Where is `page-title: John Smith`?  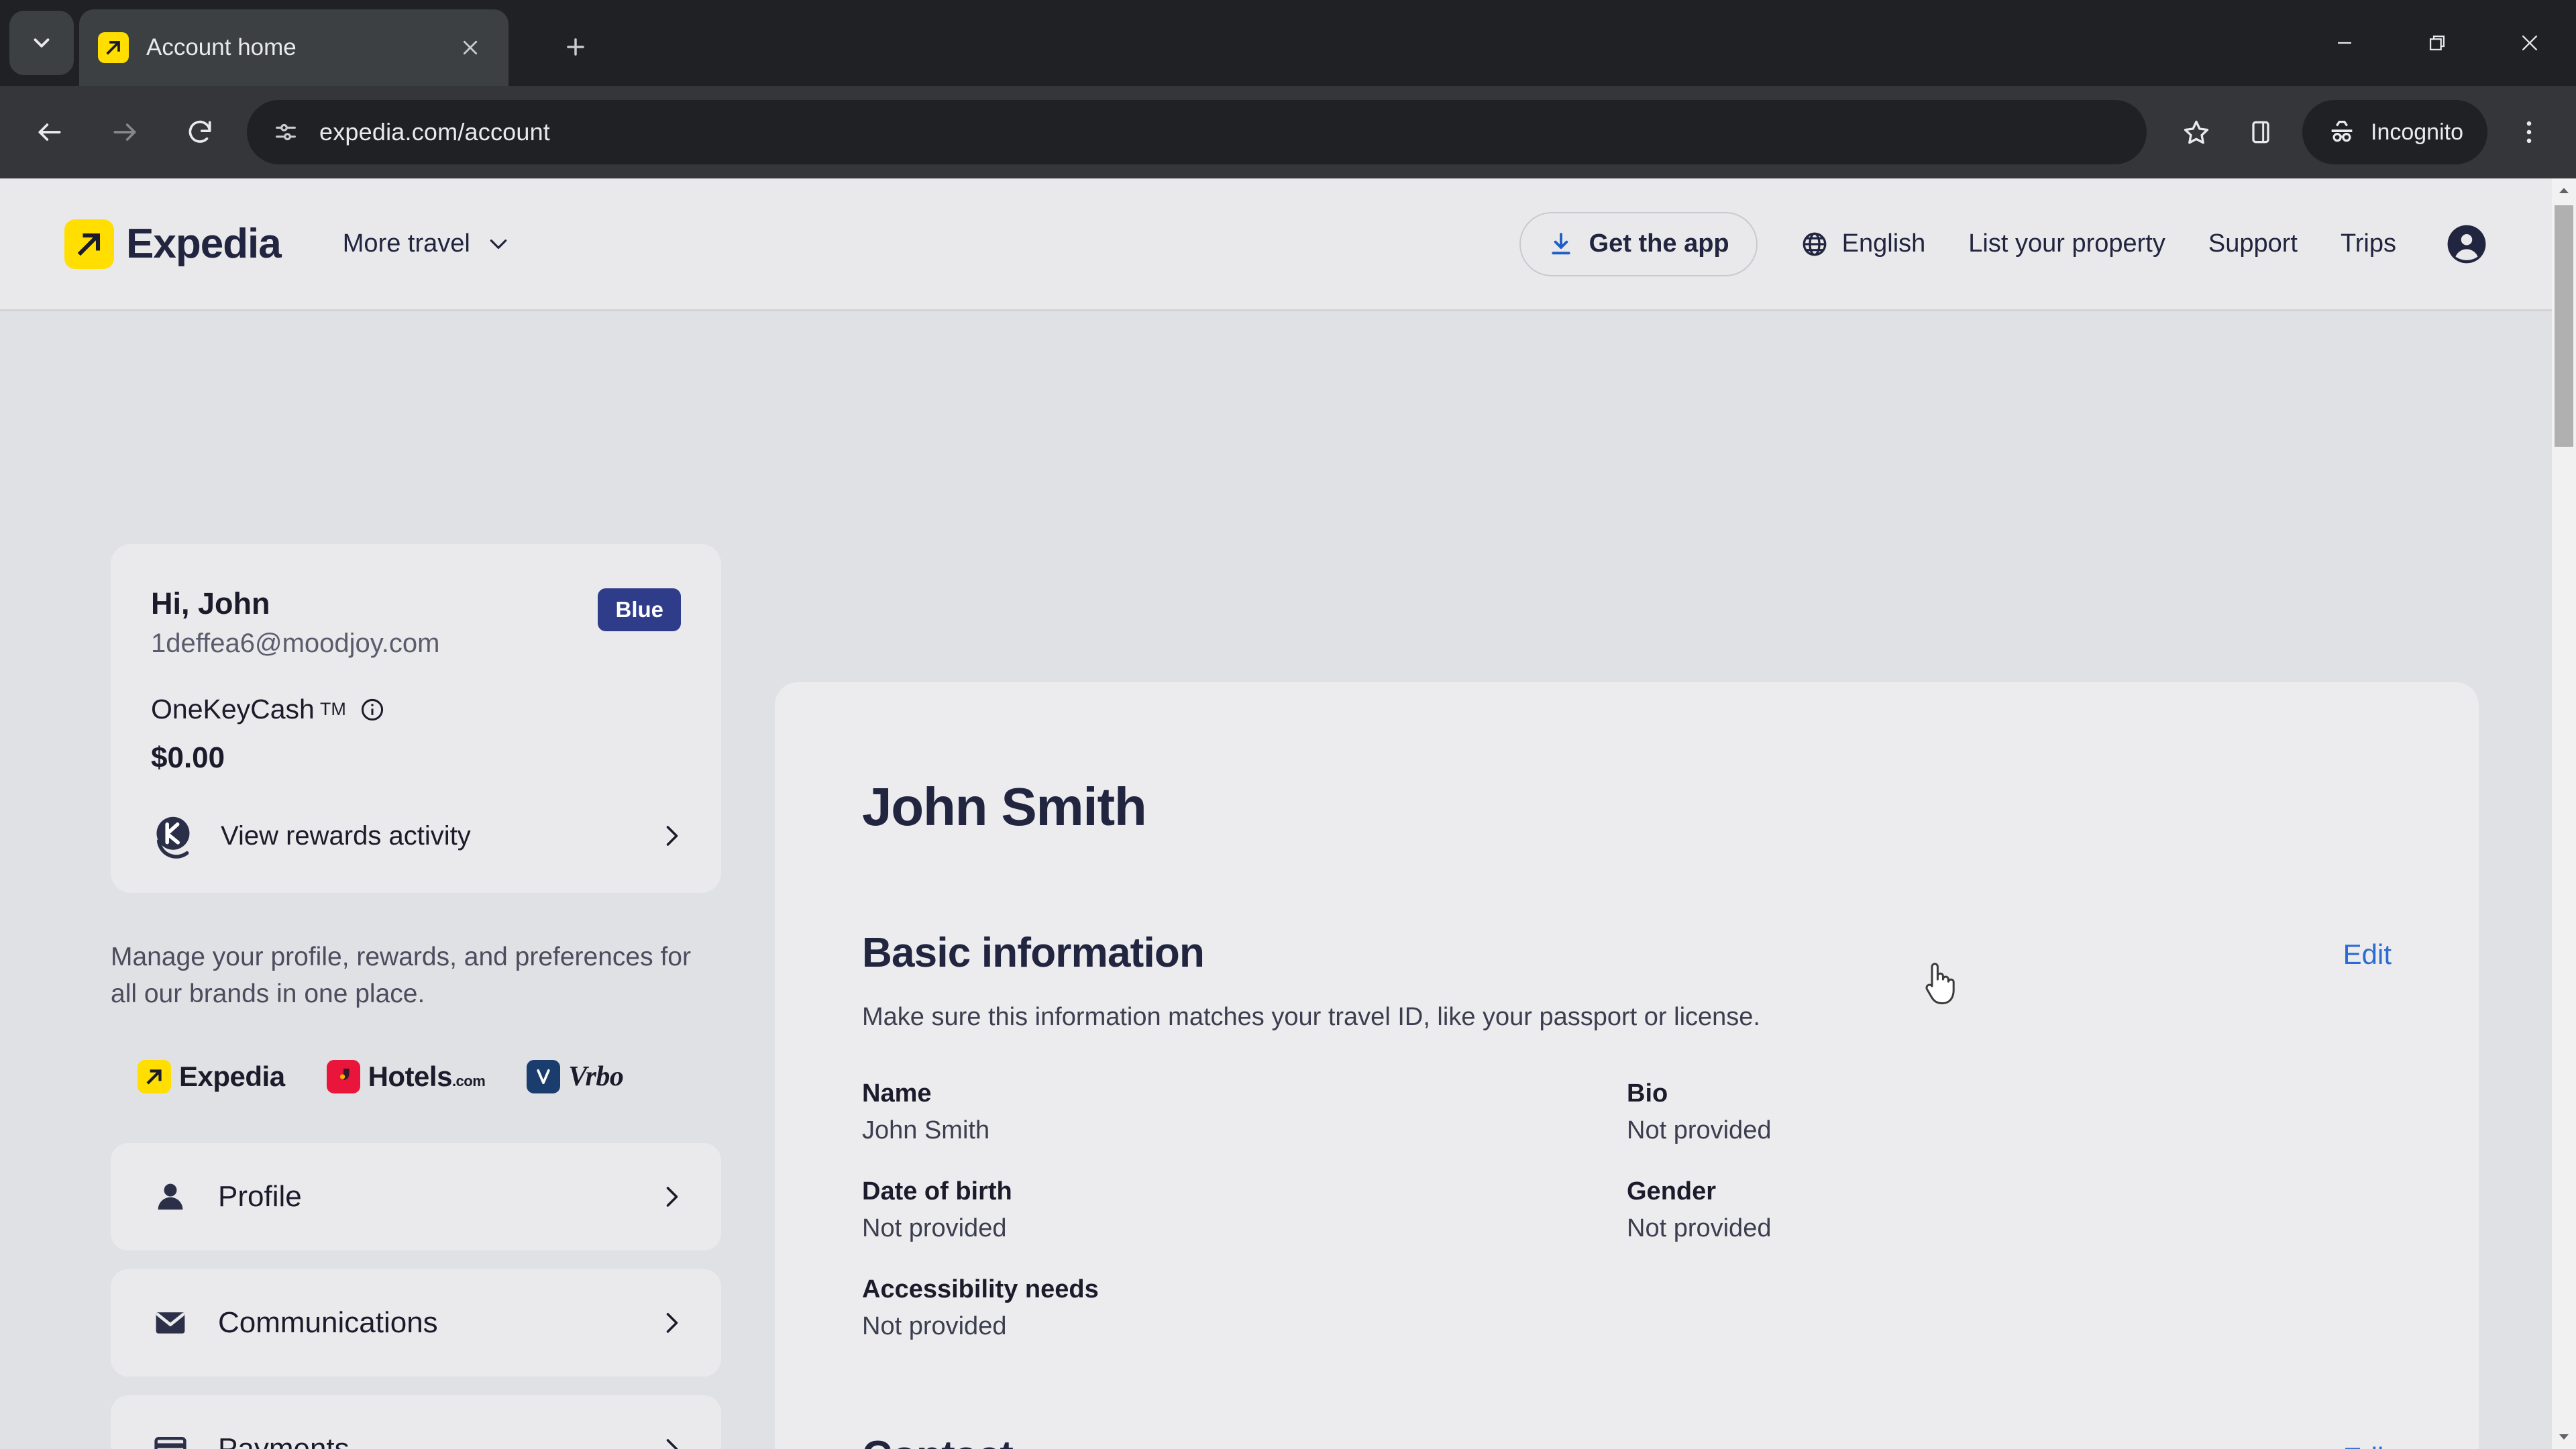
page-title: John Smith is located at coordinates (1004, 807).